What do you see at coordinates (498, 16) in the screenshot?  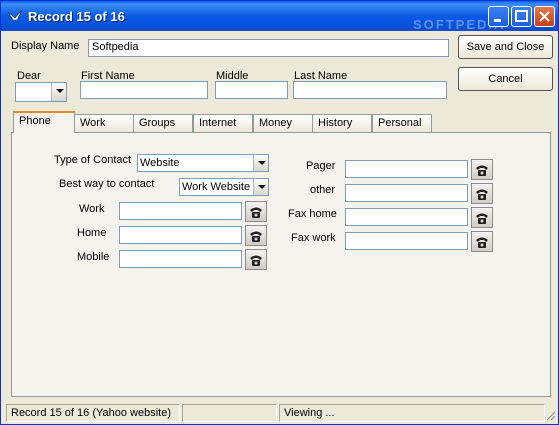 I see `minimize-button` at bounding box center [498, 16].